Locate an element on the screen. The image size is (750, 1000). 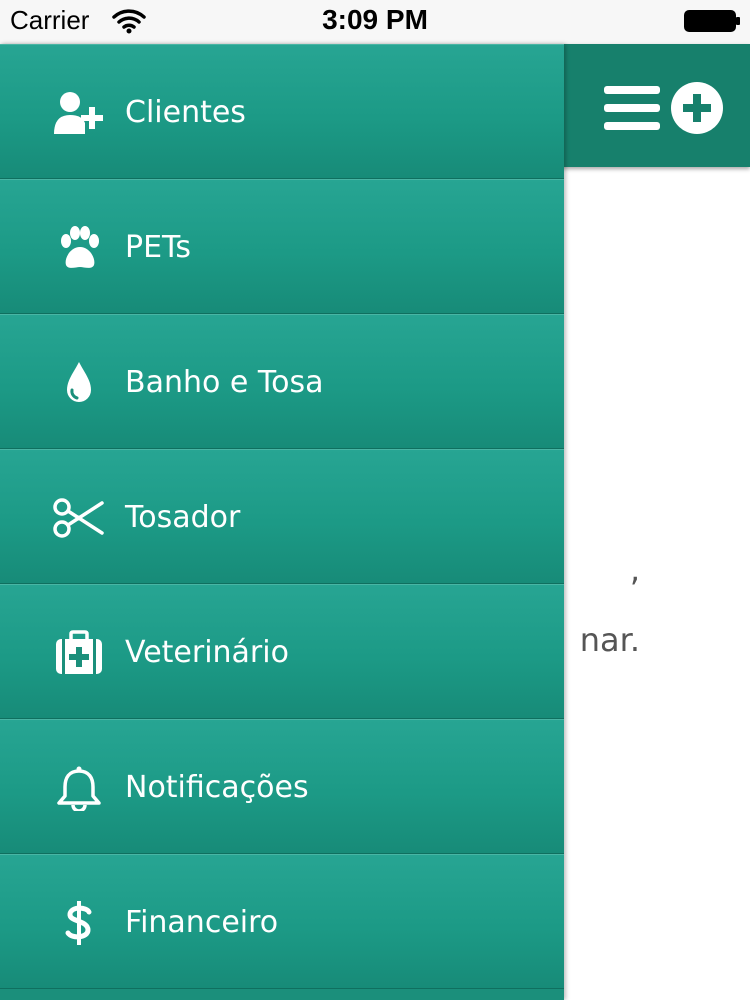
menu-item-banho-e-tosa: Banho e Tosa is located at coordinates (282, 381).